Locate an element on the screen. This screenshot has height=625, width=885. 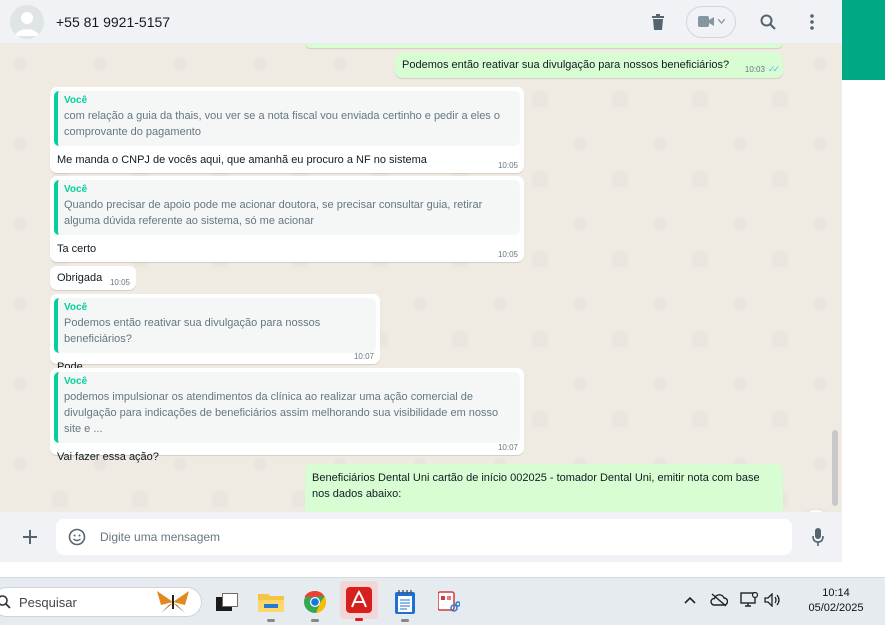
snipping-tool-icon is located at coordinates (449, 601).